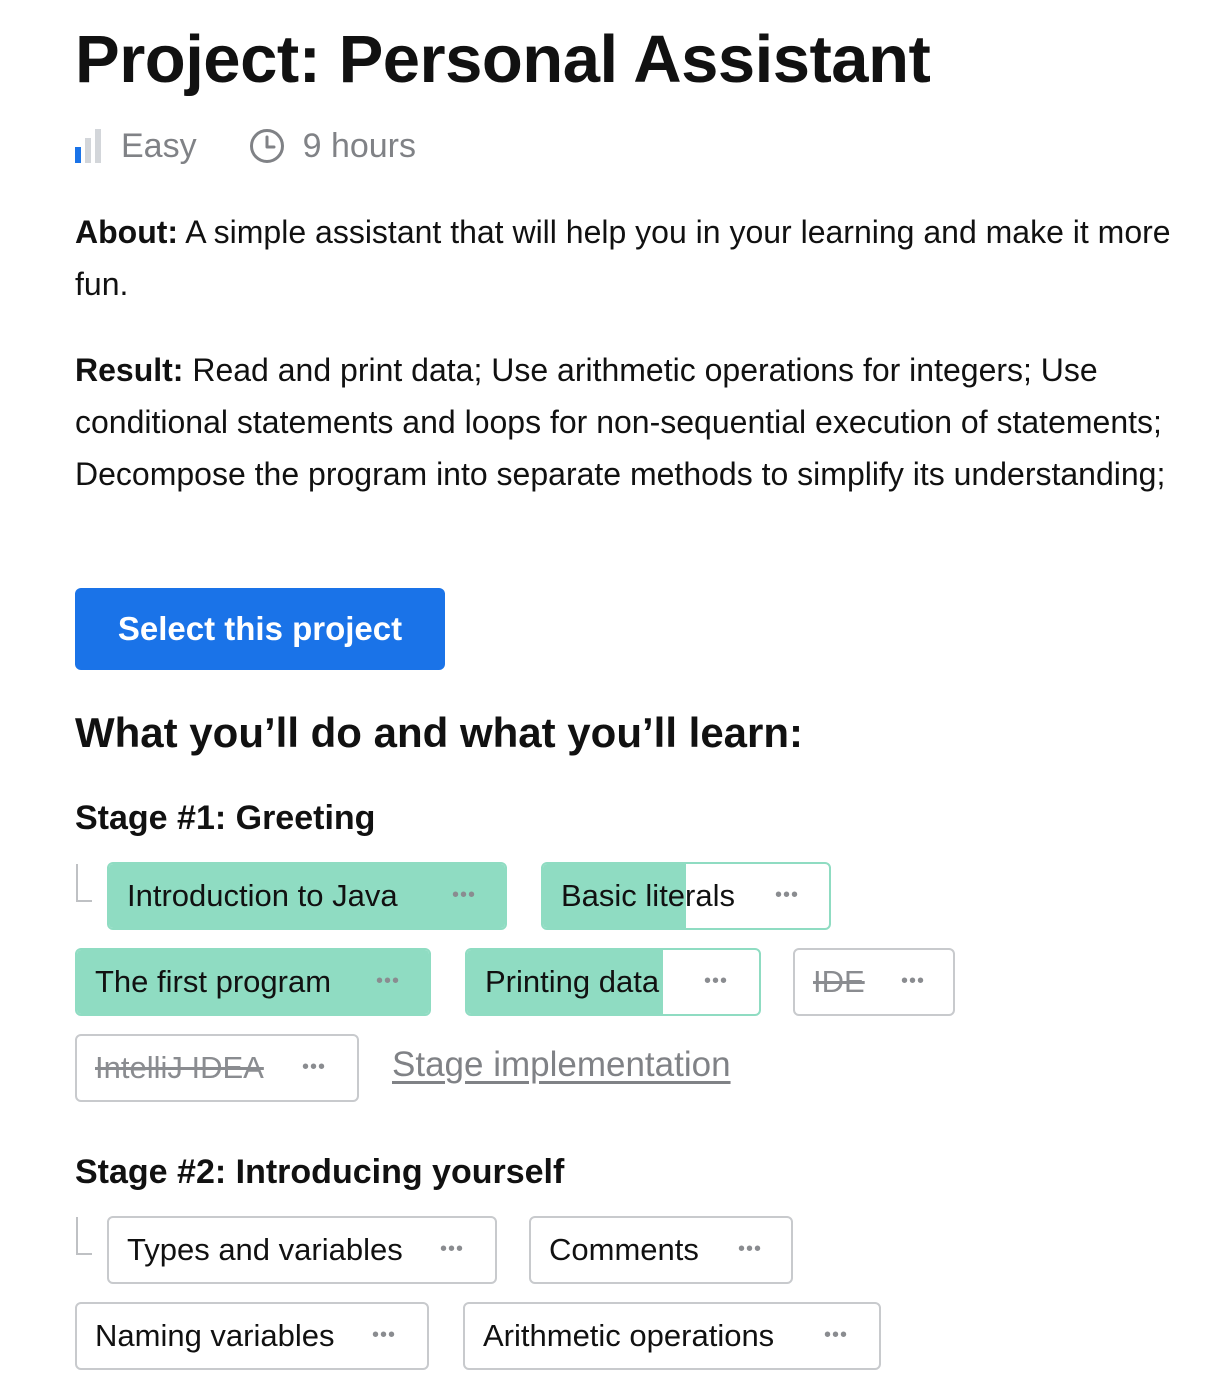 The image size is (1214, 1379). I want to click on result-label: Result:, so click(129, 370).